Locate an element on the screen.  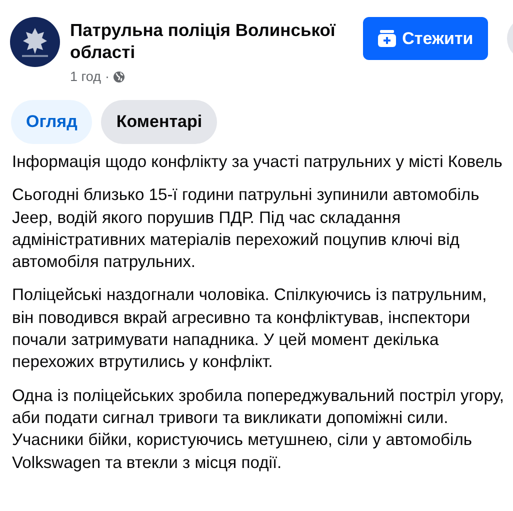
follow-button: Стежити is located at coordinates (425, 38).